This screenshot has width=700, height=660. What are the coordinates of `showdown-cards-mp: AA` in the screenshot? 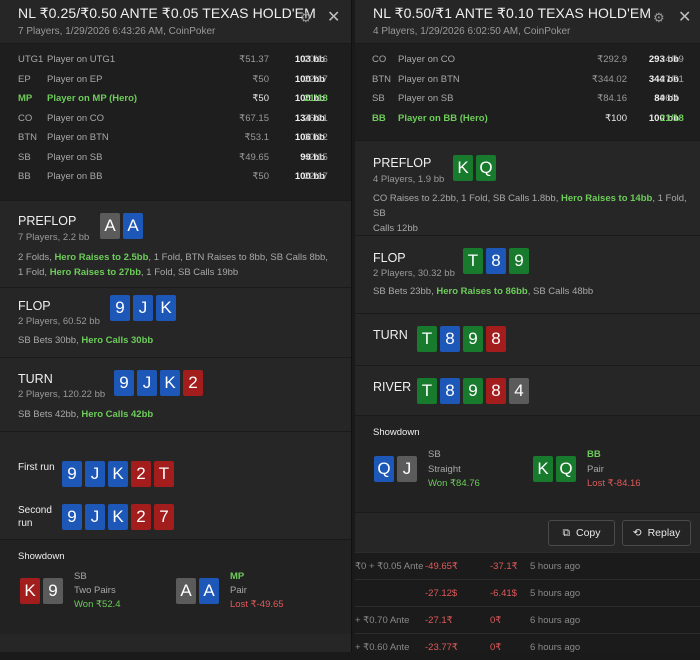 It's located at (197, 591).